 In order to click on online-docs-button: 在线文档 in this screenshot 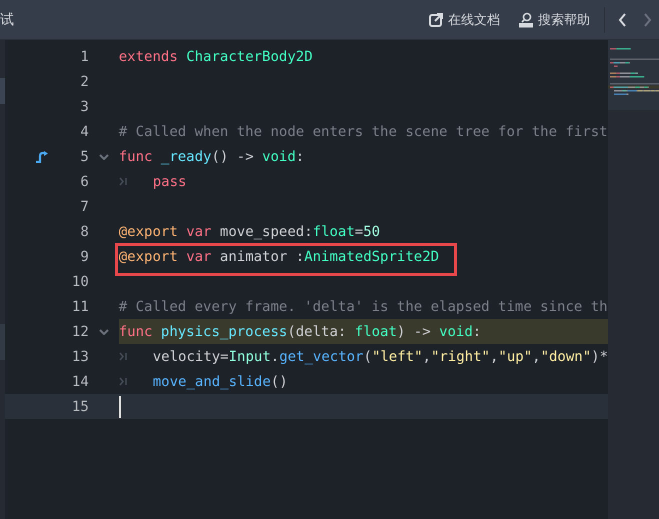, I will do `click(464, 19)`.